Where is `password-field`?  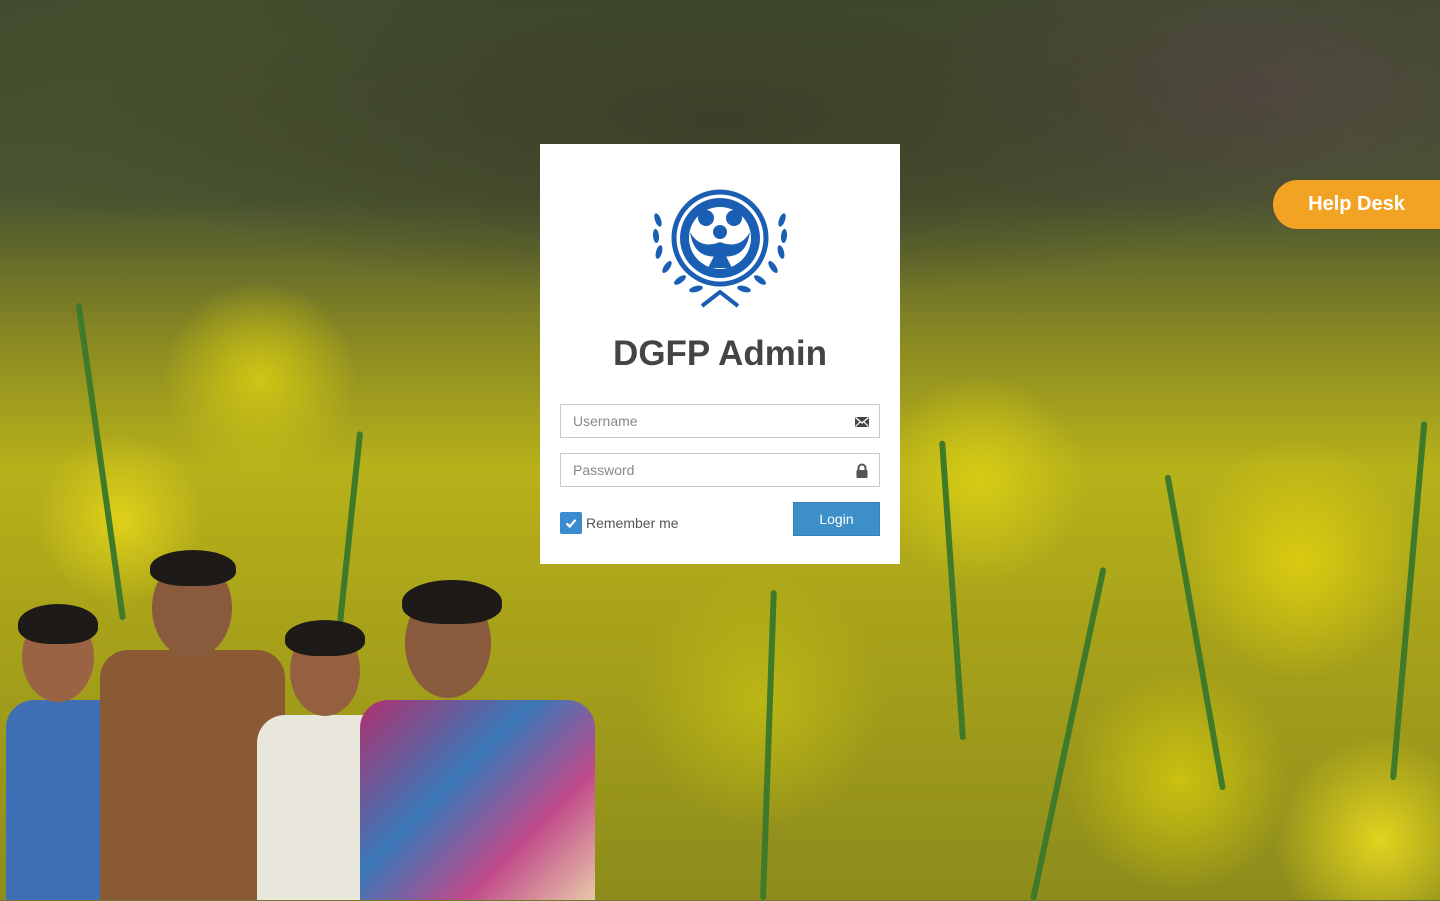
password-field is located at coordinates (720, 470).